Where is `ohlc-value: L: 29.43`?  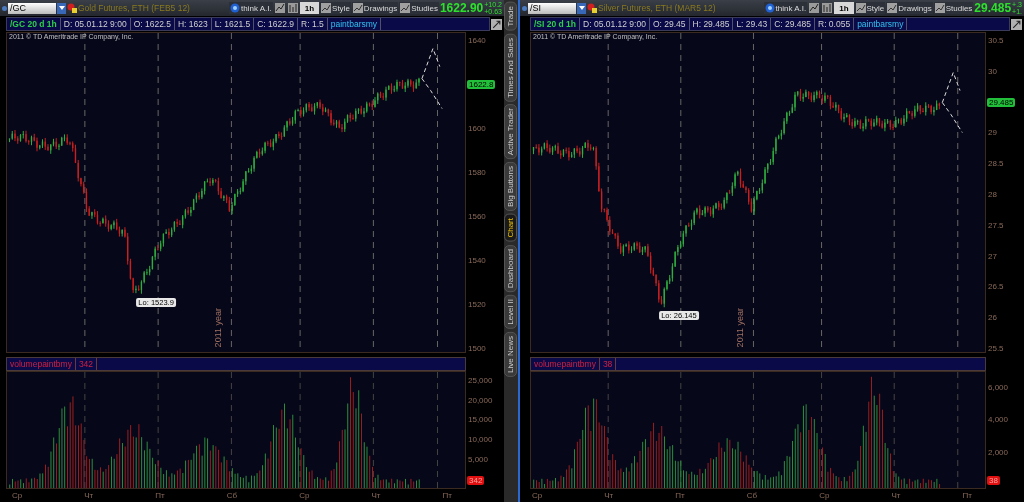
ohlc-value: L: 29.43 is located at coordinates (752, 24).